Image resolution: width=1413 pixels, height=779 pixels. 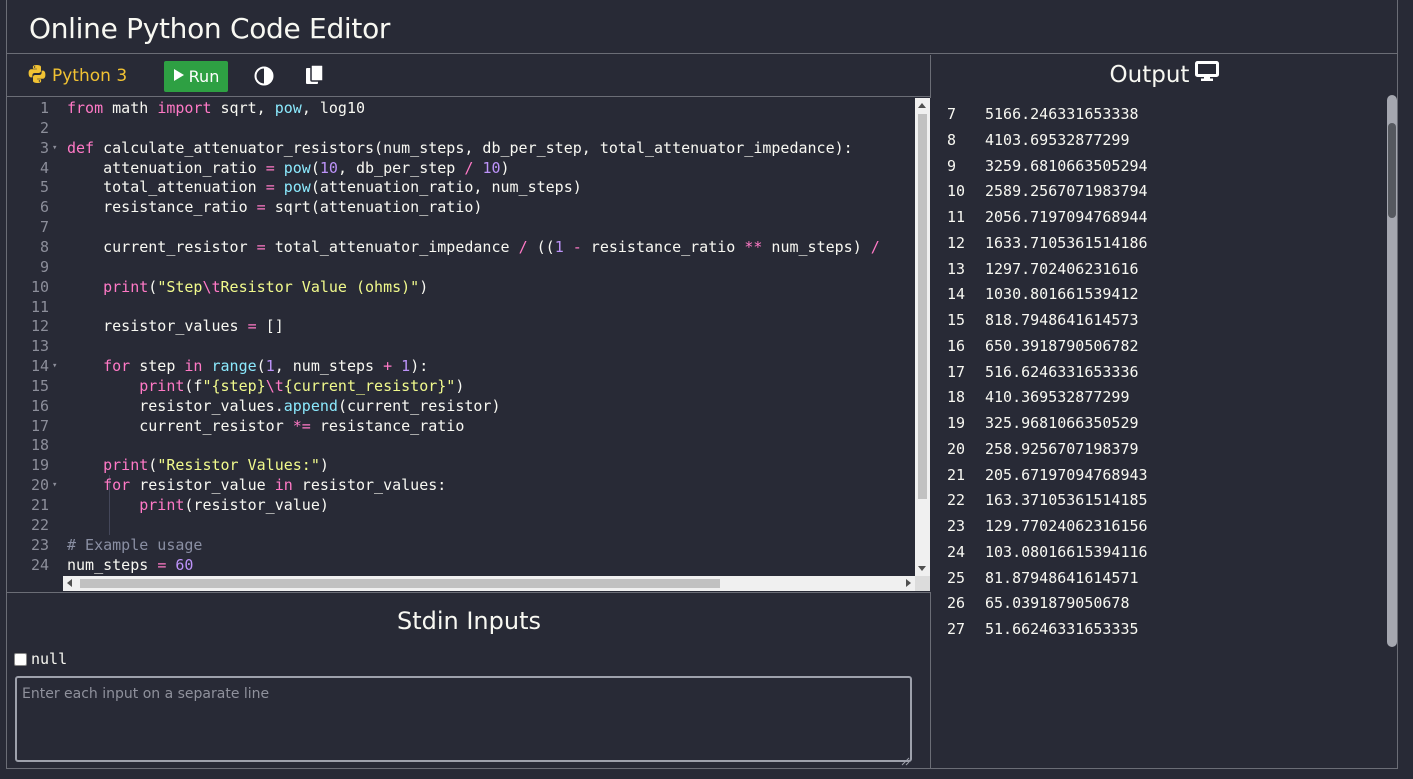 What do you see at coordinates (28, 575) in the screenshot?
I see `line-number: 25` at bounding box center [28, 575].